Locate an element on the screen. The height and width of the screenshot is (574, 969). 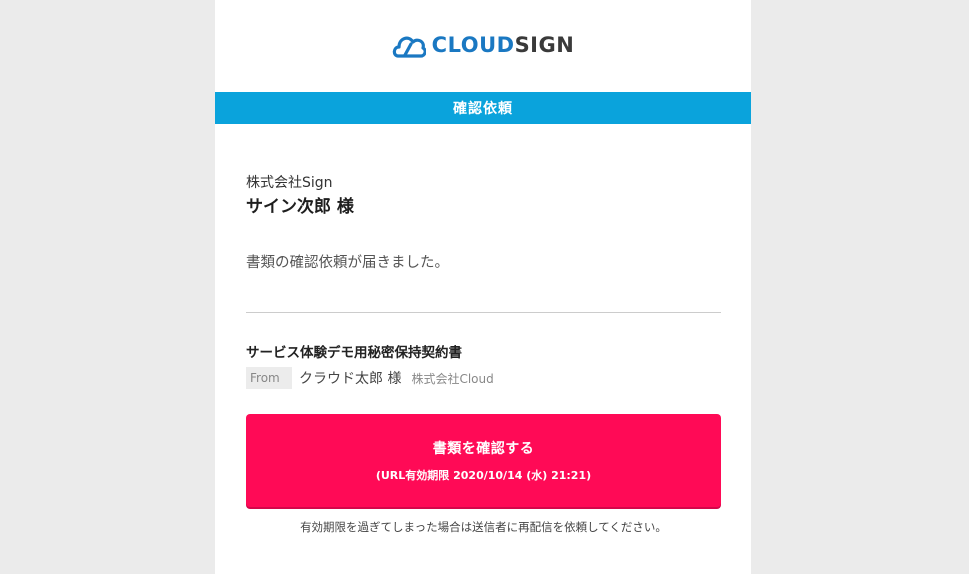
recipient-company: 株式会社Sign is located at coordinates (289, 183).